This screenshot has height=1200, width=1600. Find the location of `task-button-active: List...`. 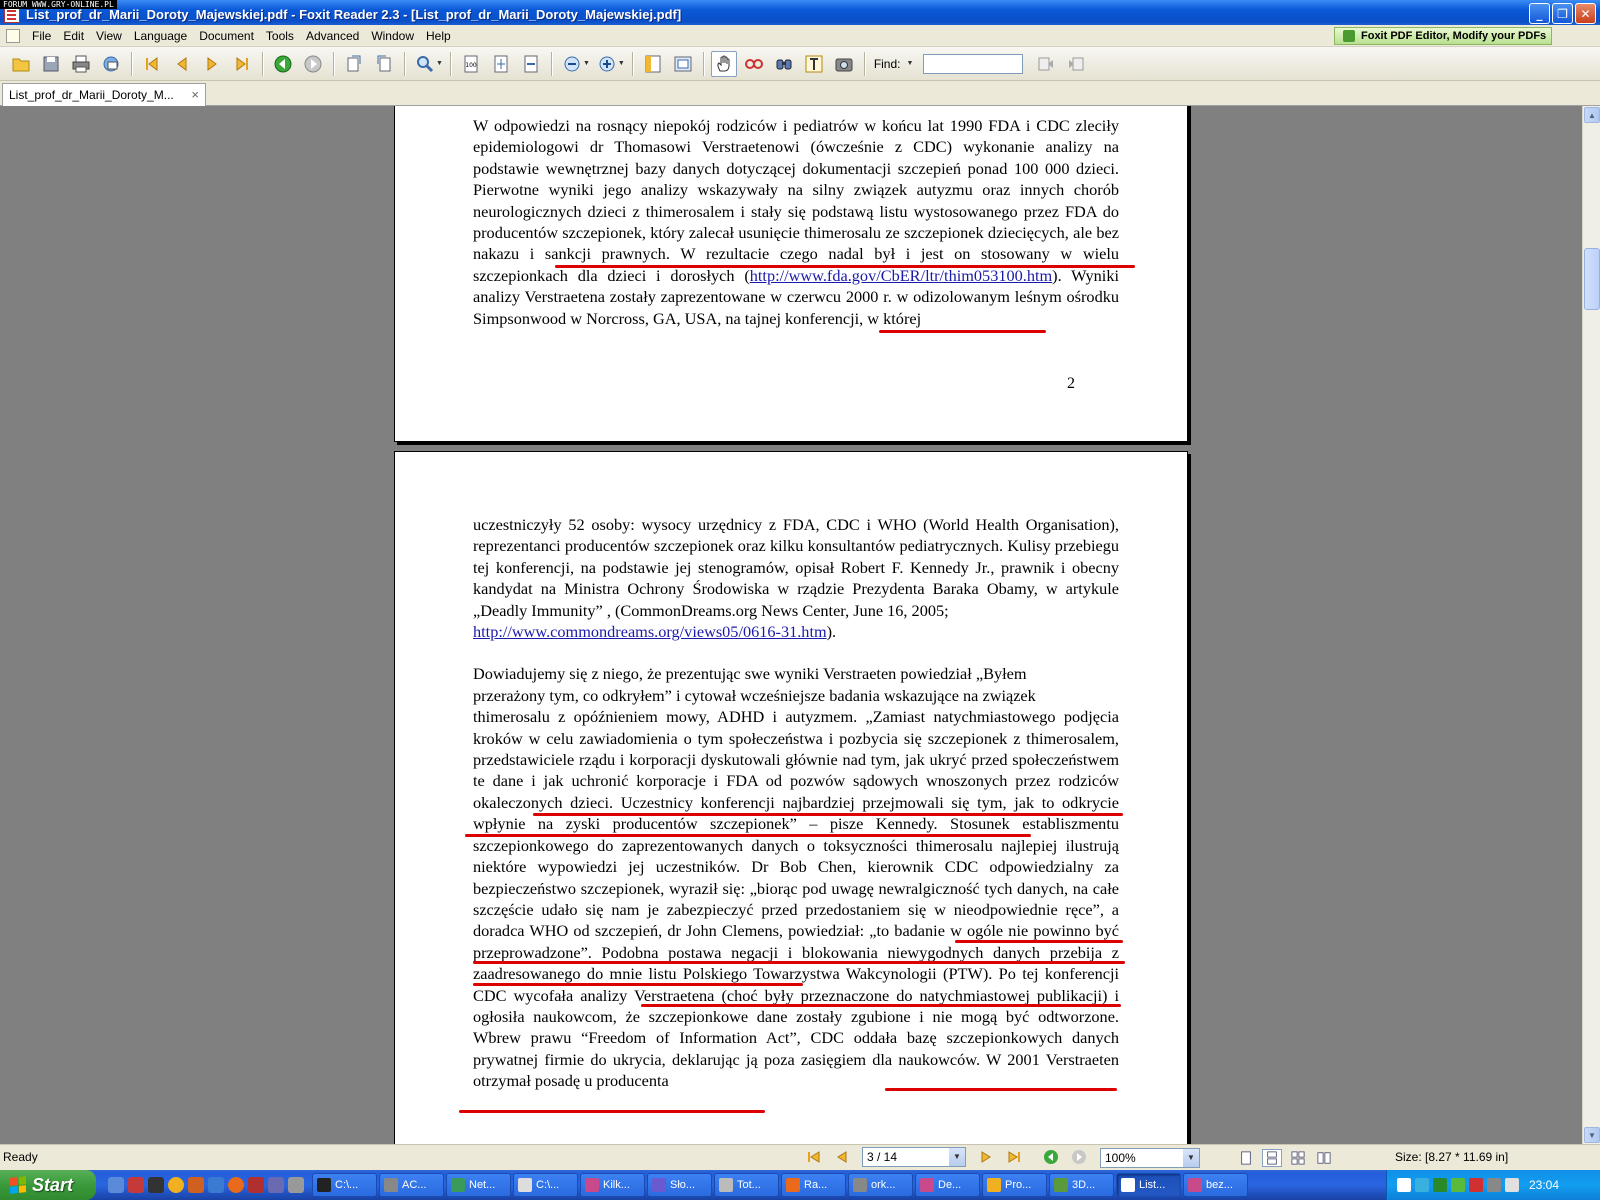

task-button-active: List... is located at coordinates (1148, 1185).